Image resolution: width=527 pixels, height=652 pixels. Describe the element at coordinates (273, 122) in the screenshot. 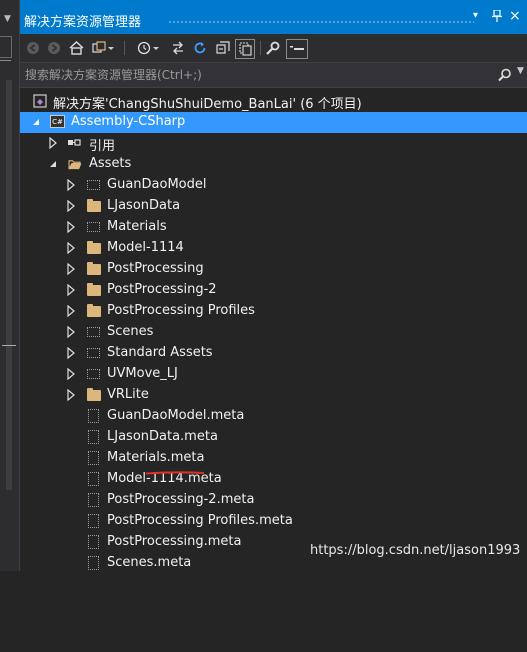

I see `tree-item-project: C# Assembly-CSharp` at that location.